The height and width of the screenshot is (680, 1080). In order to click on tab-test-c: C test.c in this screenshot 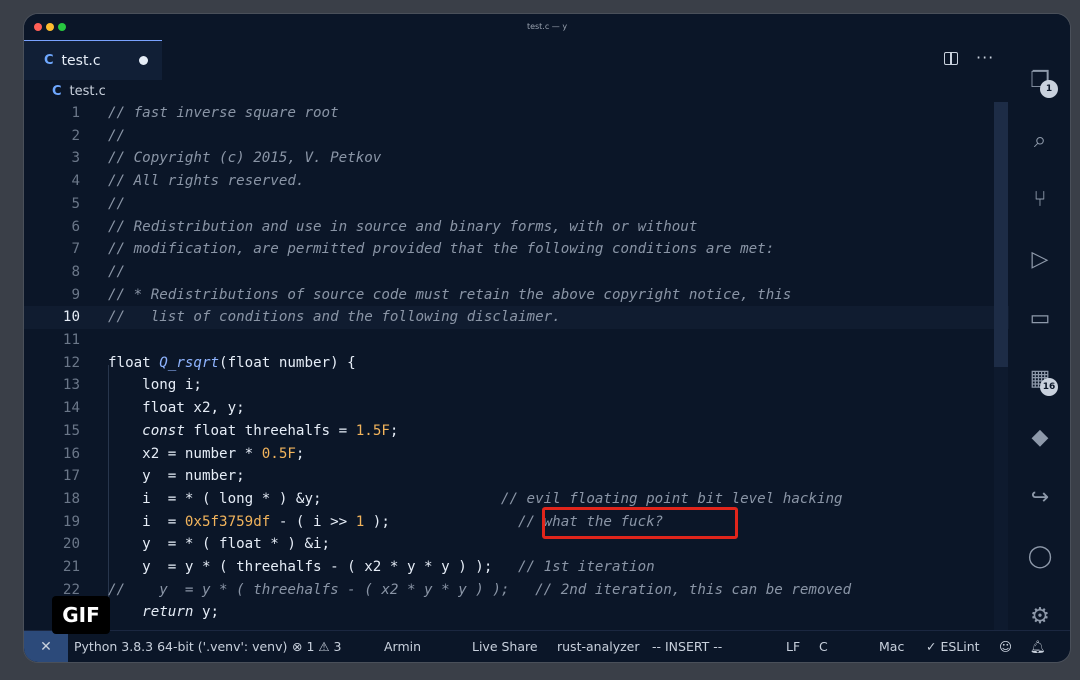, I will do `click(93, 60)`.